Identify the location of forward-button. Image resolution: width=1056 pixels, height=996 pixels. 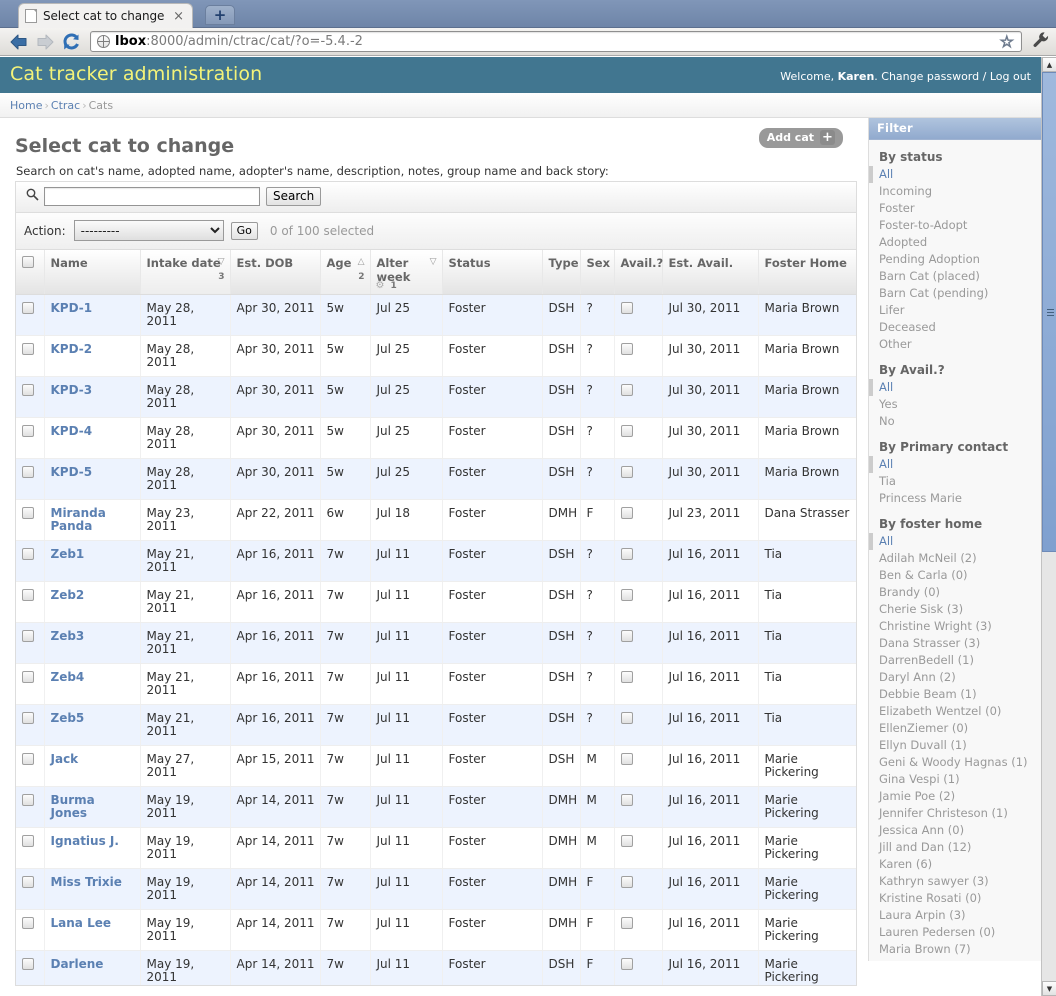
(45, 42).